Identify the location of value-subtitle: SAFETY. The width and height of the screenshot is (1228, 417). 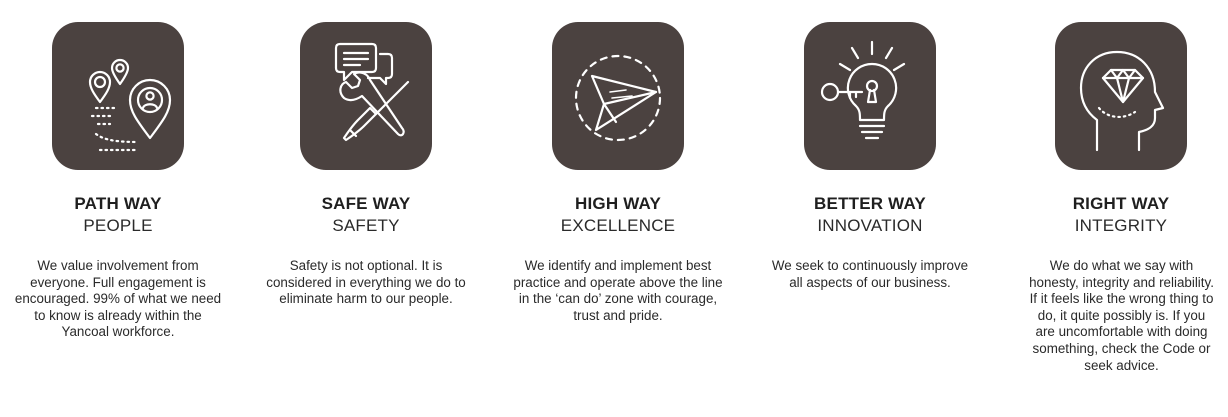
(366, 225).